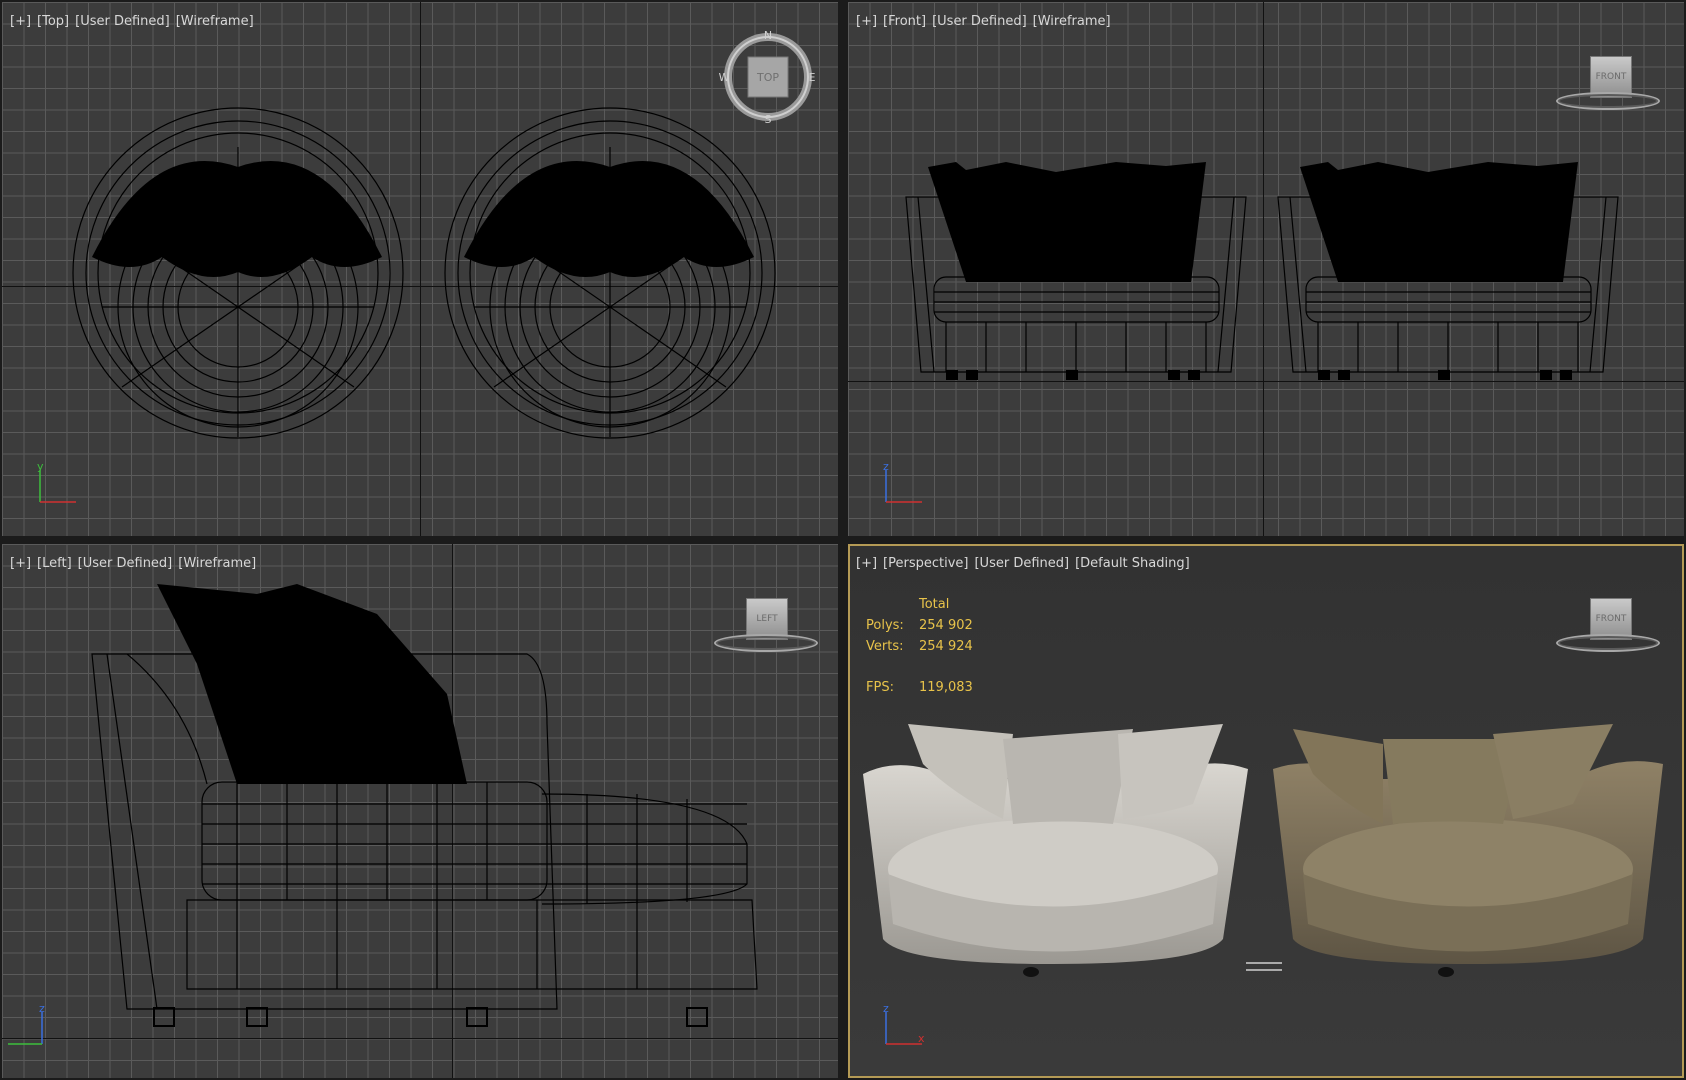 Image resolution: width=1686 pixels, height=1080 pixels. I want to click on view-type-menu: [Front], so click(904, 21).